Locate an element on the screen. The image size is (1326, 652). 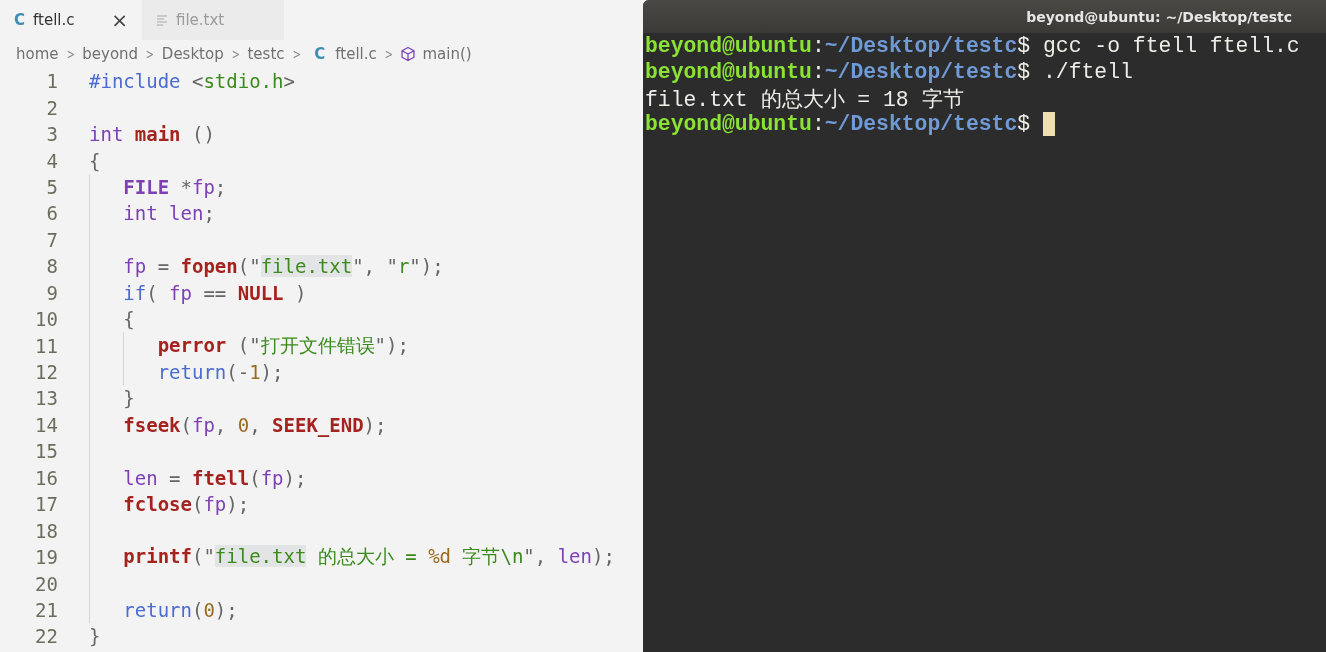
cube-icon is located at coordinates (408, 54).